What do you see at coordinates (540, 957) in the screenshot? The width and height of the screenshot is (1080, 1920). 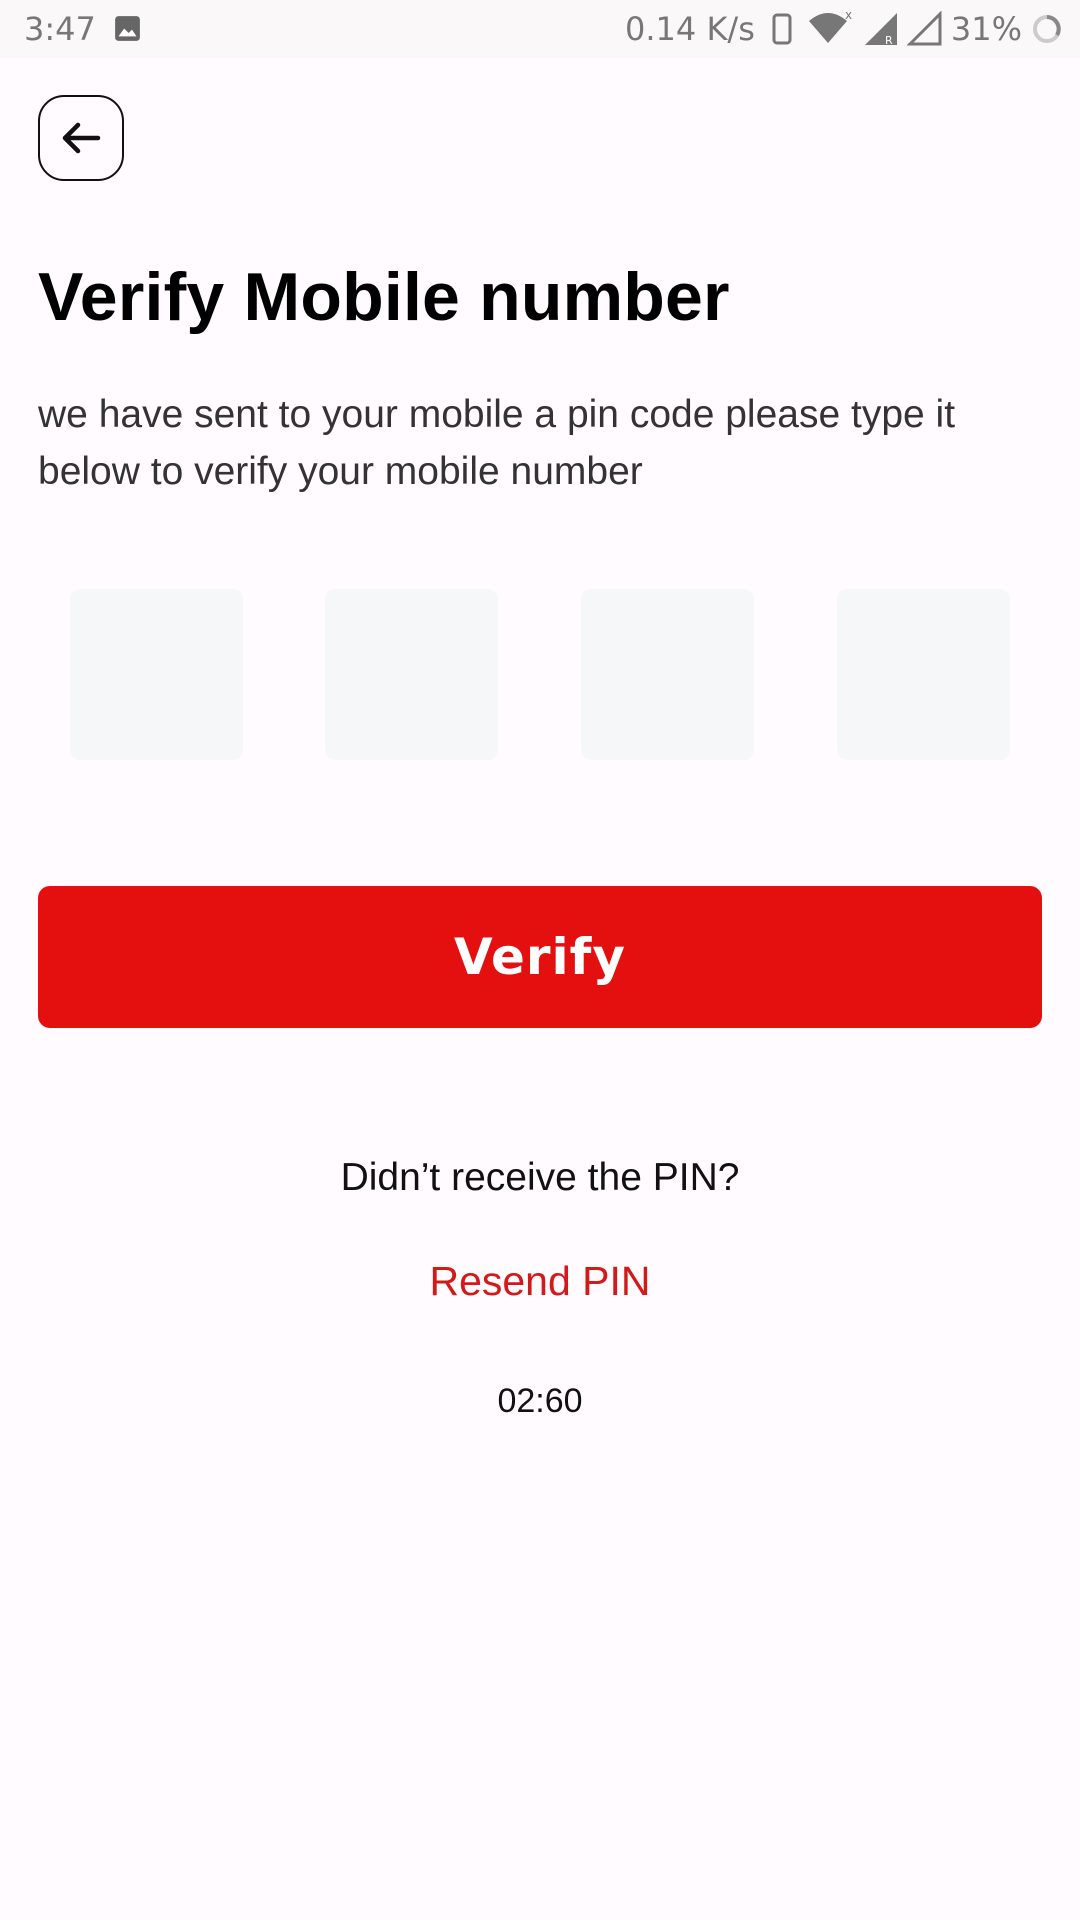 I see `verify-button: Verify` at bounding box center [540, 957].